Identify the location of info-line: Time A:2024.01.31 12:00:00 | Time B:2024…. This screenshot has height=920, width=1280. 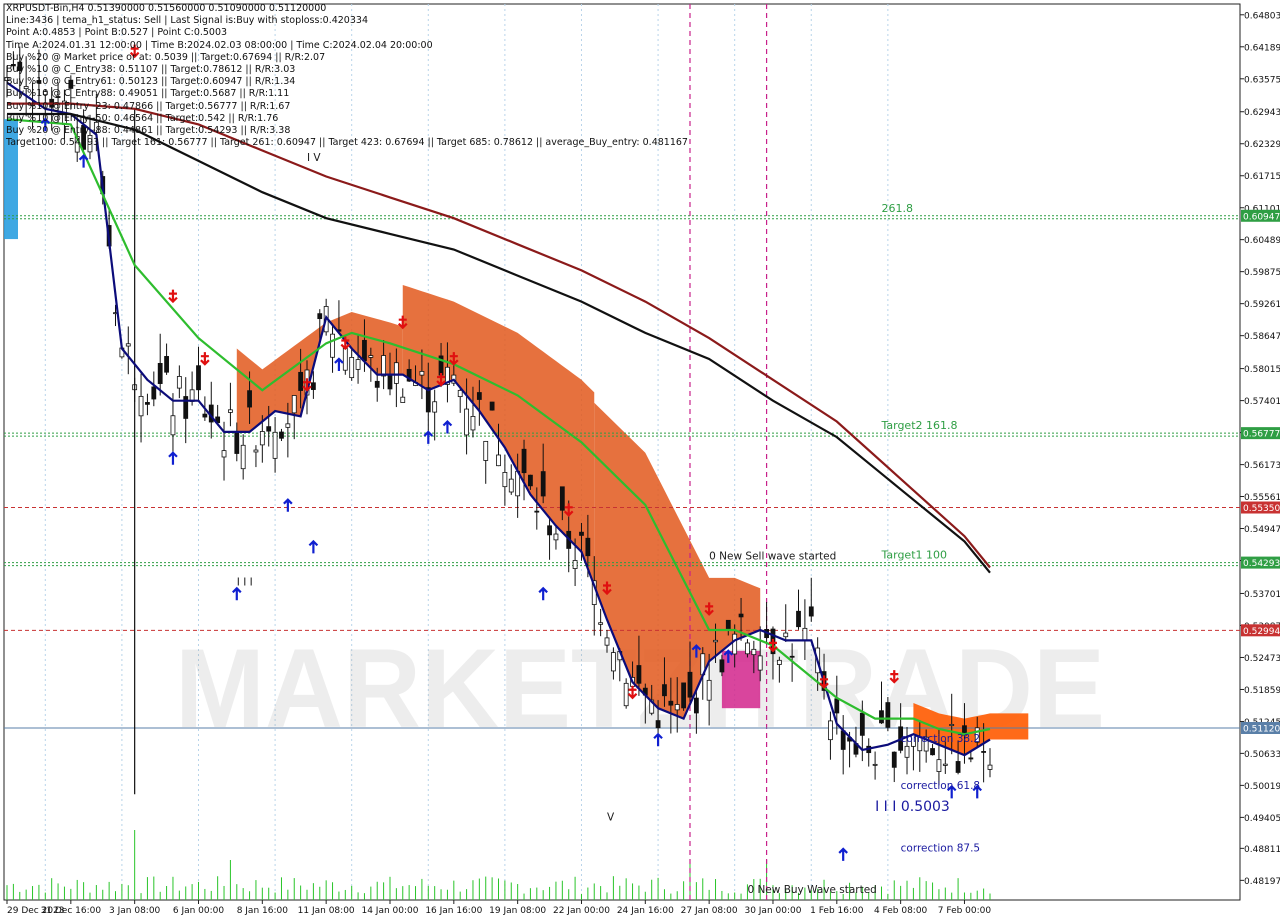
(219, 45).